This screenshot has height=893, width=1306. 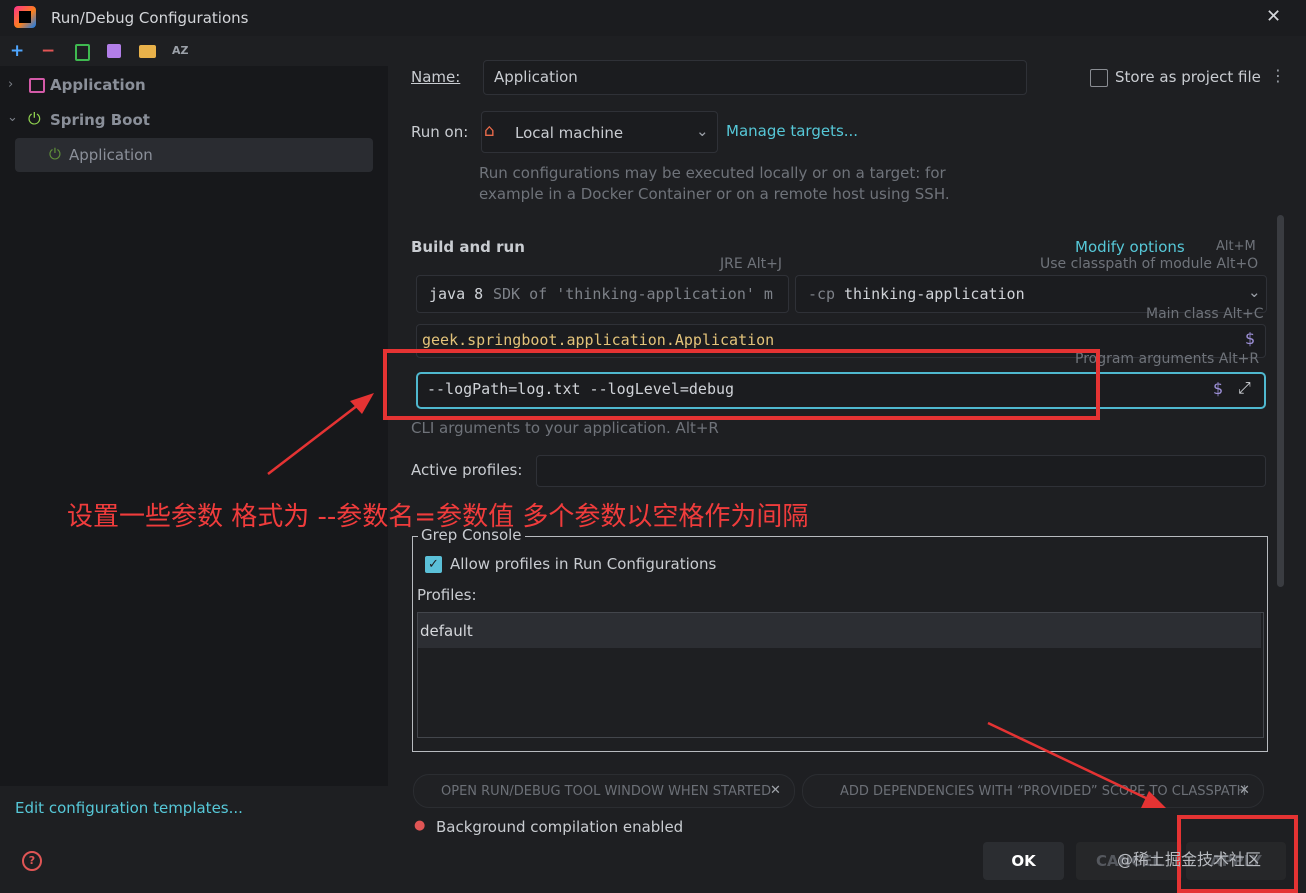 I want to click on arrow-line-apply, so click(x=1069, y=761).